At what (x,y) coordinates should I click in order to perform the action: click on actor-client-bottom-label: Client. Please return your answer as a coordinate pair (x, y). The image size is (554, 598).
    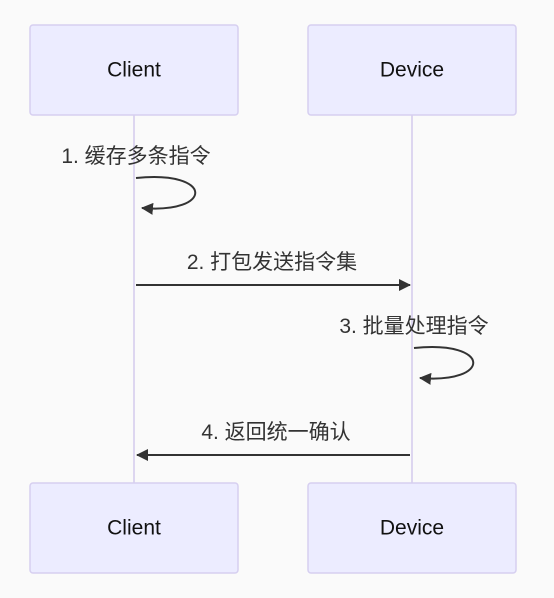
    Looking at the image, I should click on (134, 528).